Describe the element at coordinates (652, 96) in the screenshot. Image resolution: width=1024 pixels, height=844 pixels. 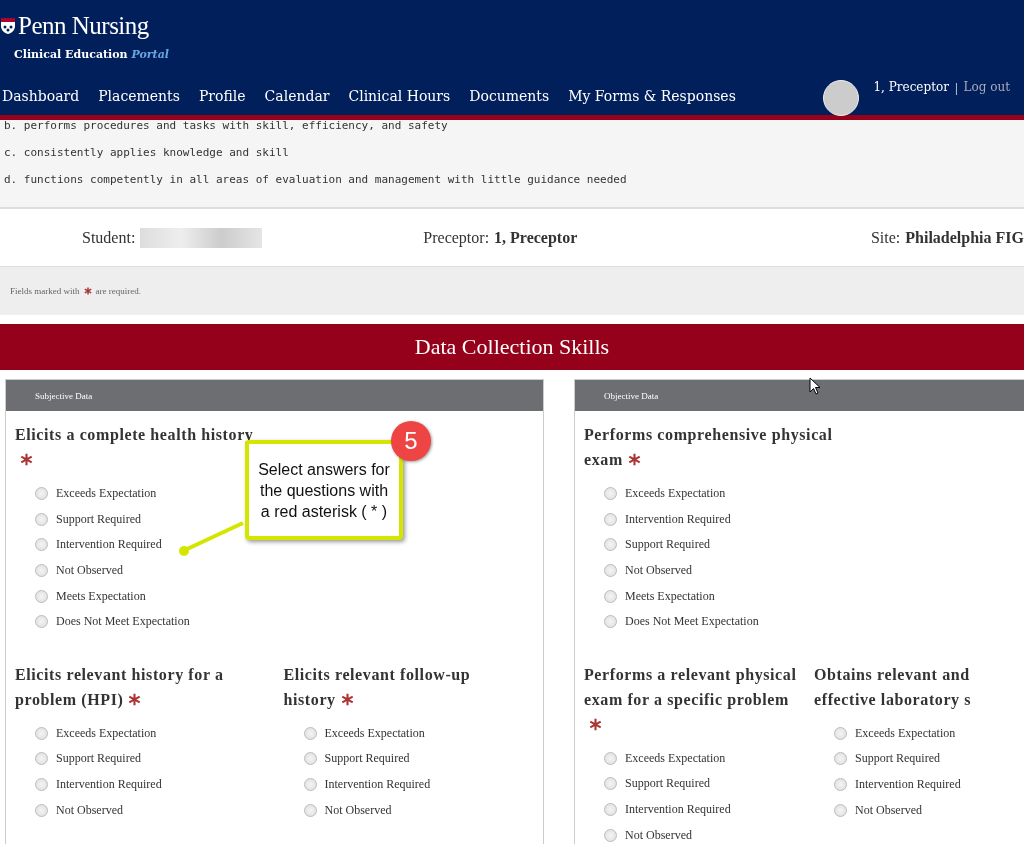
I see `nav-link: My Forms & Responses` at that location.